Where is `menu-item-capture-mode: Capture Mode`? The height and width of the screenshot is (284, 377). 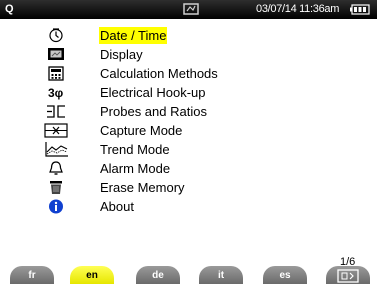
menu-item-capture-mode: Capture Mode is located at coordinates (188, 130).